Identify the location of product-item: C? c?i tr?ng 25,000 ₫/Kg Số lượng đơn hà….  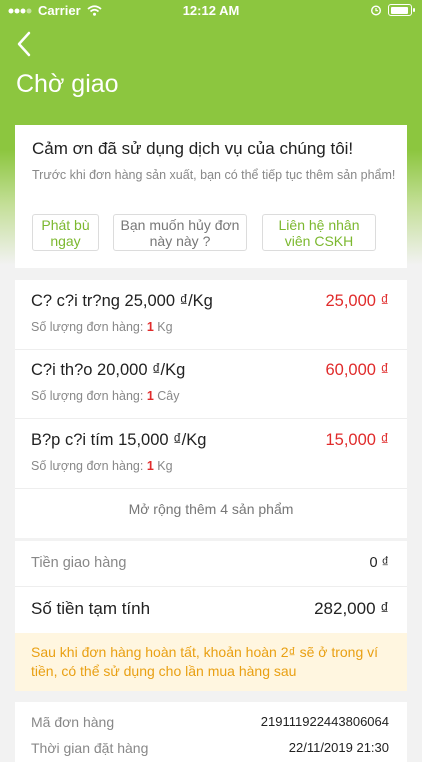
(211, 315).